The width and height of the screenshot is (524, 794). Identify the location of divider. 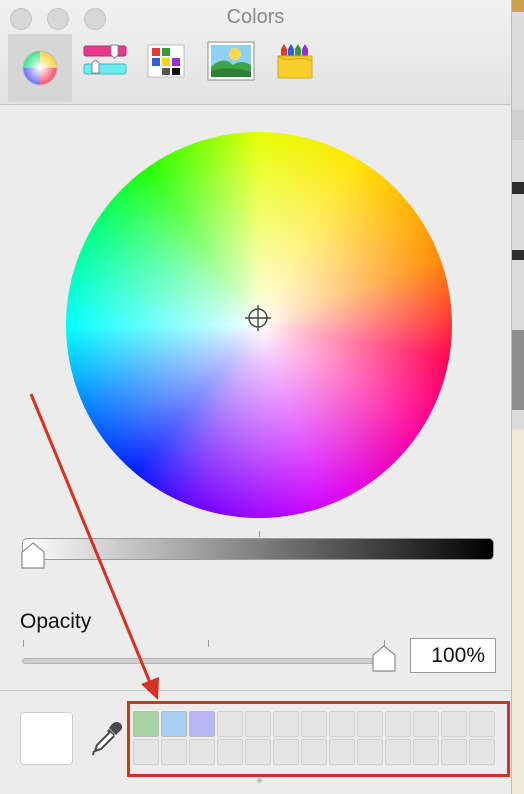
(255, 690).